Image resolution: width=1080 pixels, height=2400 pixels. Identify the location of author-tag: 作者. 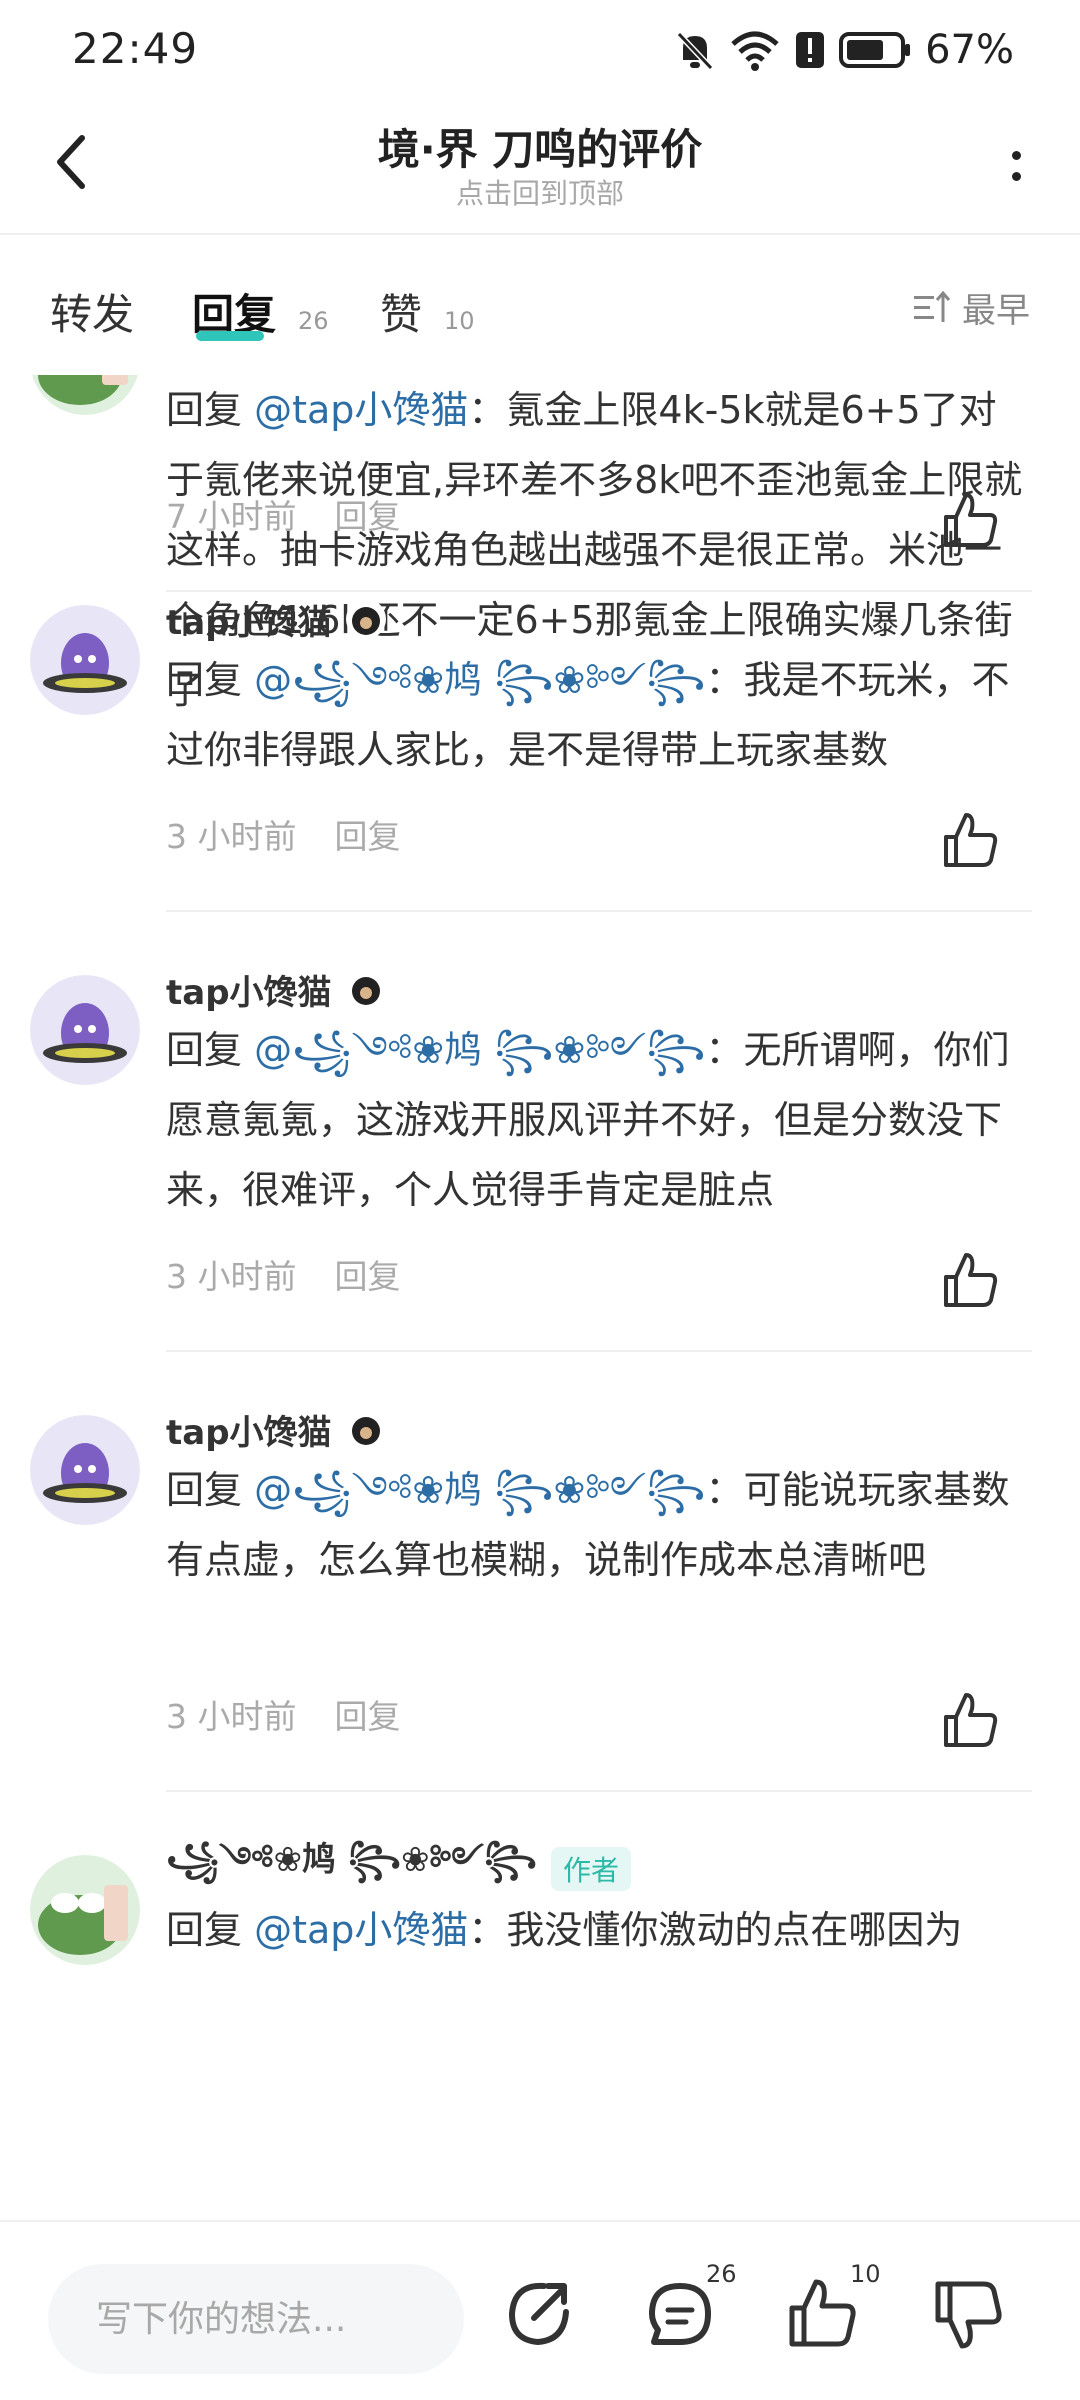
(590, 1869).